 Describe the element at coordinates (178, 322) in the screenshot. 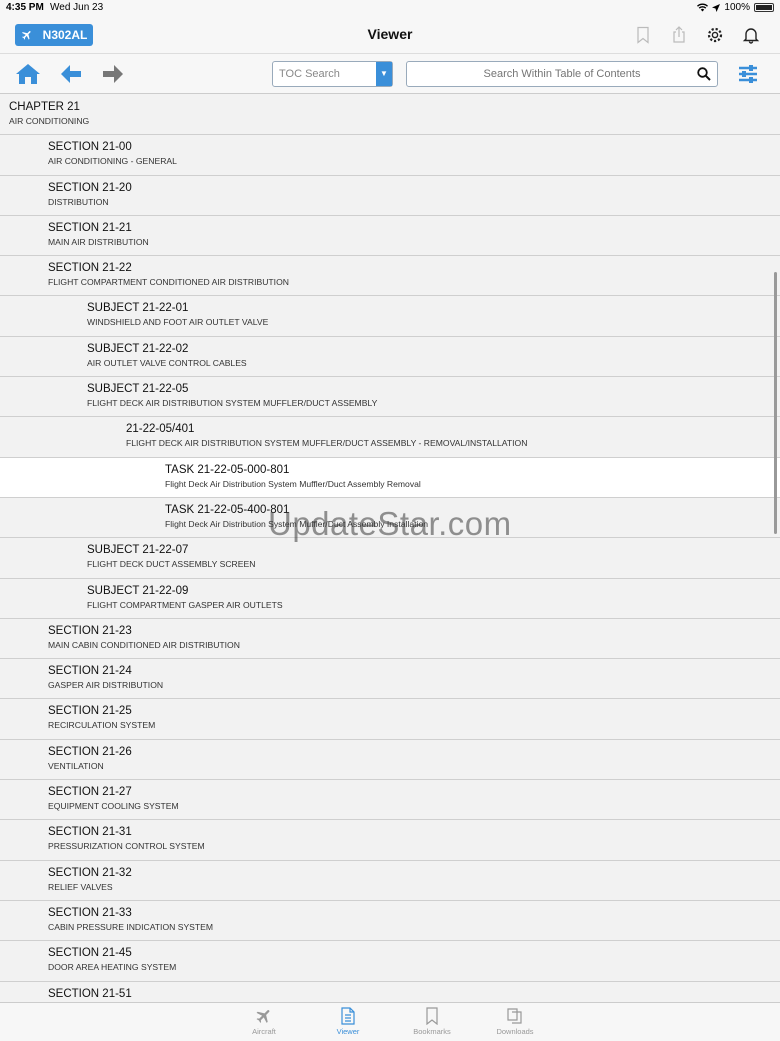

I see `toc-row-subtitle: WINDSHIELD AND FOOT AIR OUTLET VALVE` at that location.